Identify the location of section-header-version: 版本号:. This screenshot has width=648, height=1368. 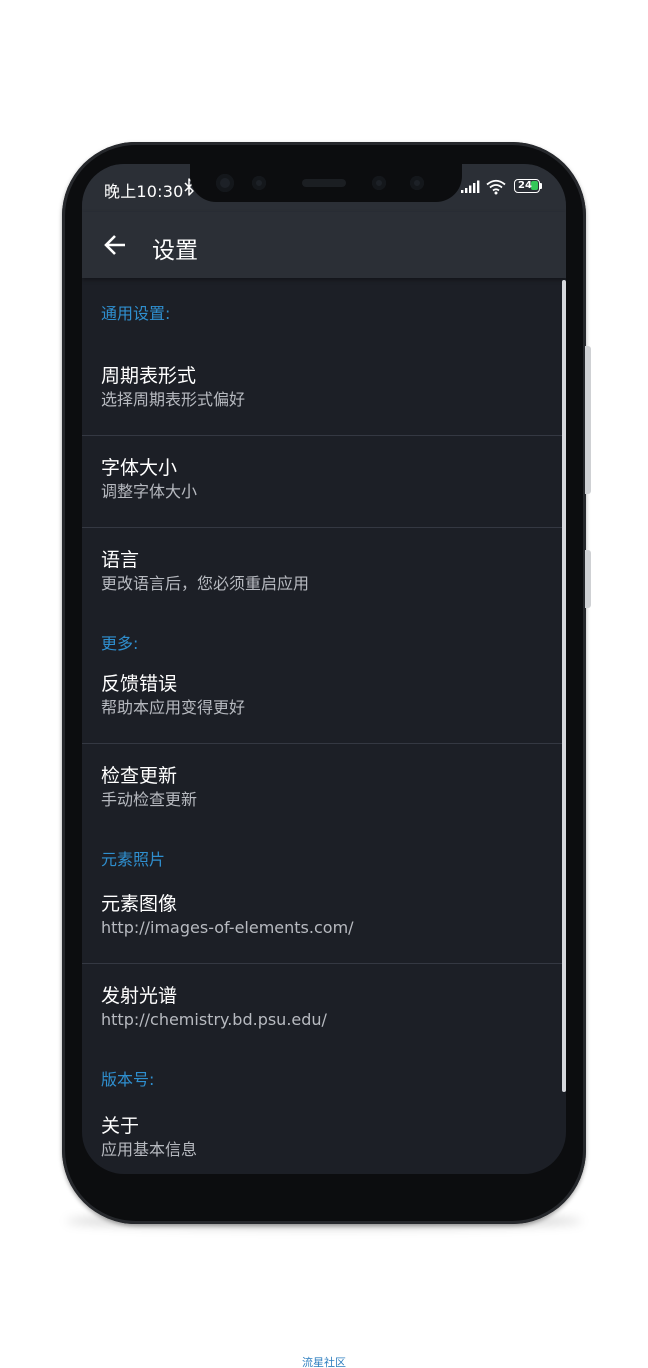
(128, 1079).